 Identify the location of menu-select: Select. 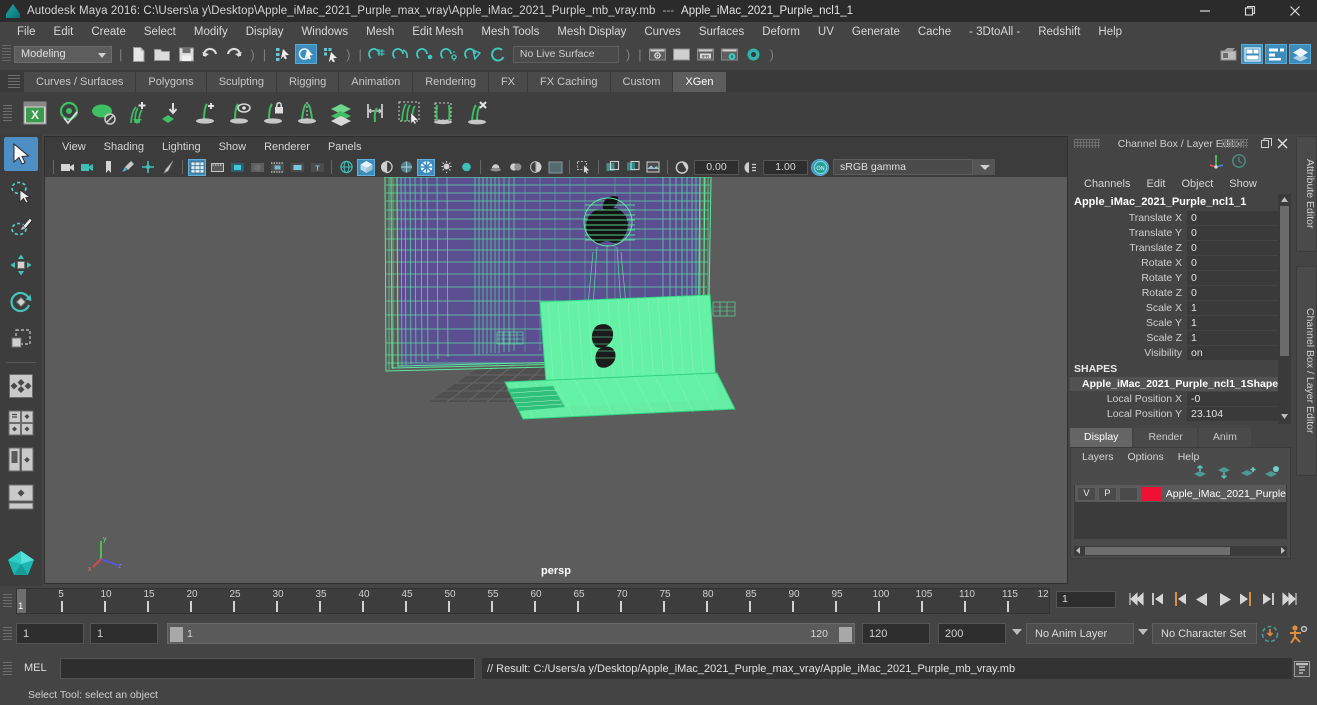
(160, 32).